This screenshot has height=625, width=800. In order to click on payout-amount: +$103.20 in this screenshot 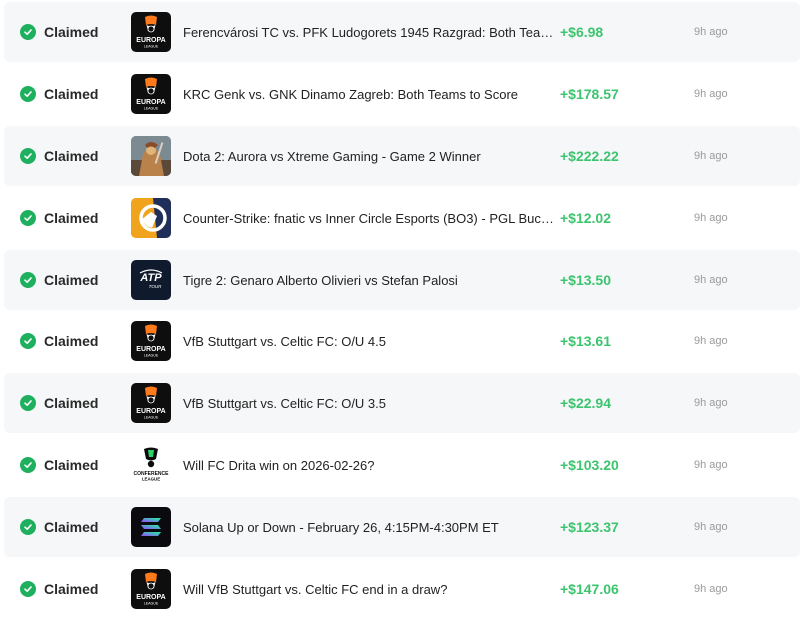, I will do `click(589, 465)`.